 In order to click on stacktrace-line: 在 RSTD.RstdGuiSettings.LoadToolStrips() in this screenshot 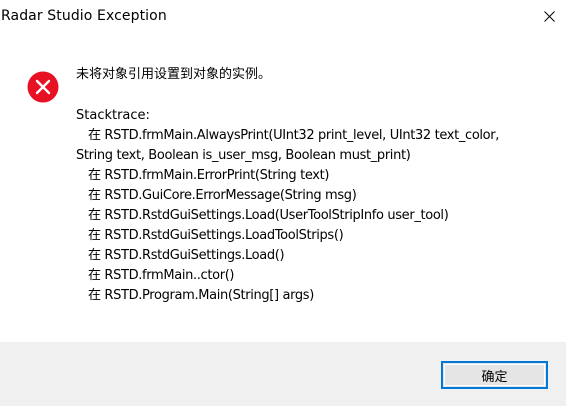, I will do `click(216, 235)`.